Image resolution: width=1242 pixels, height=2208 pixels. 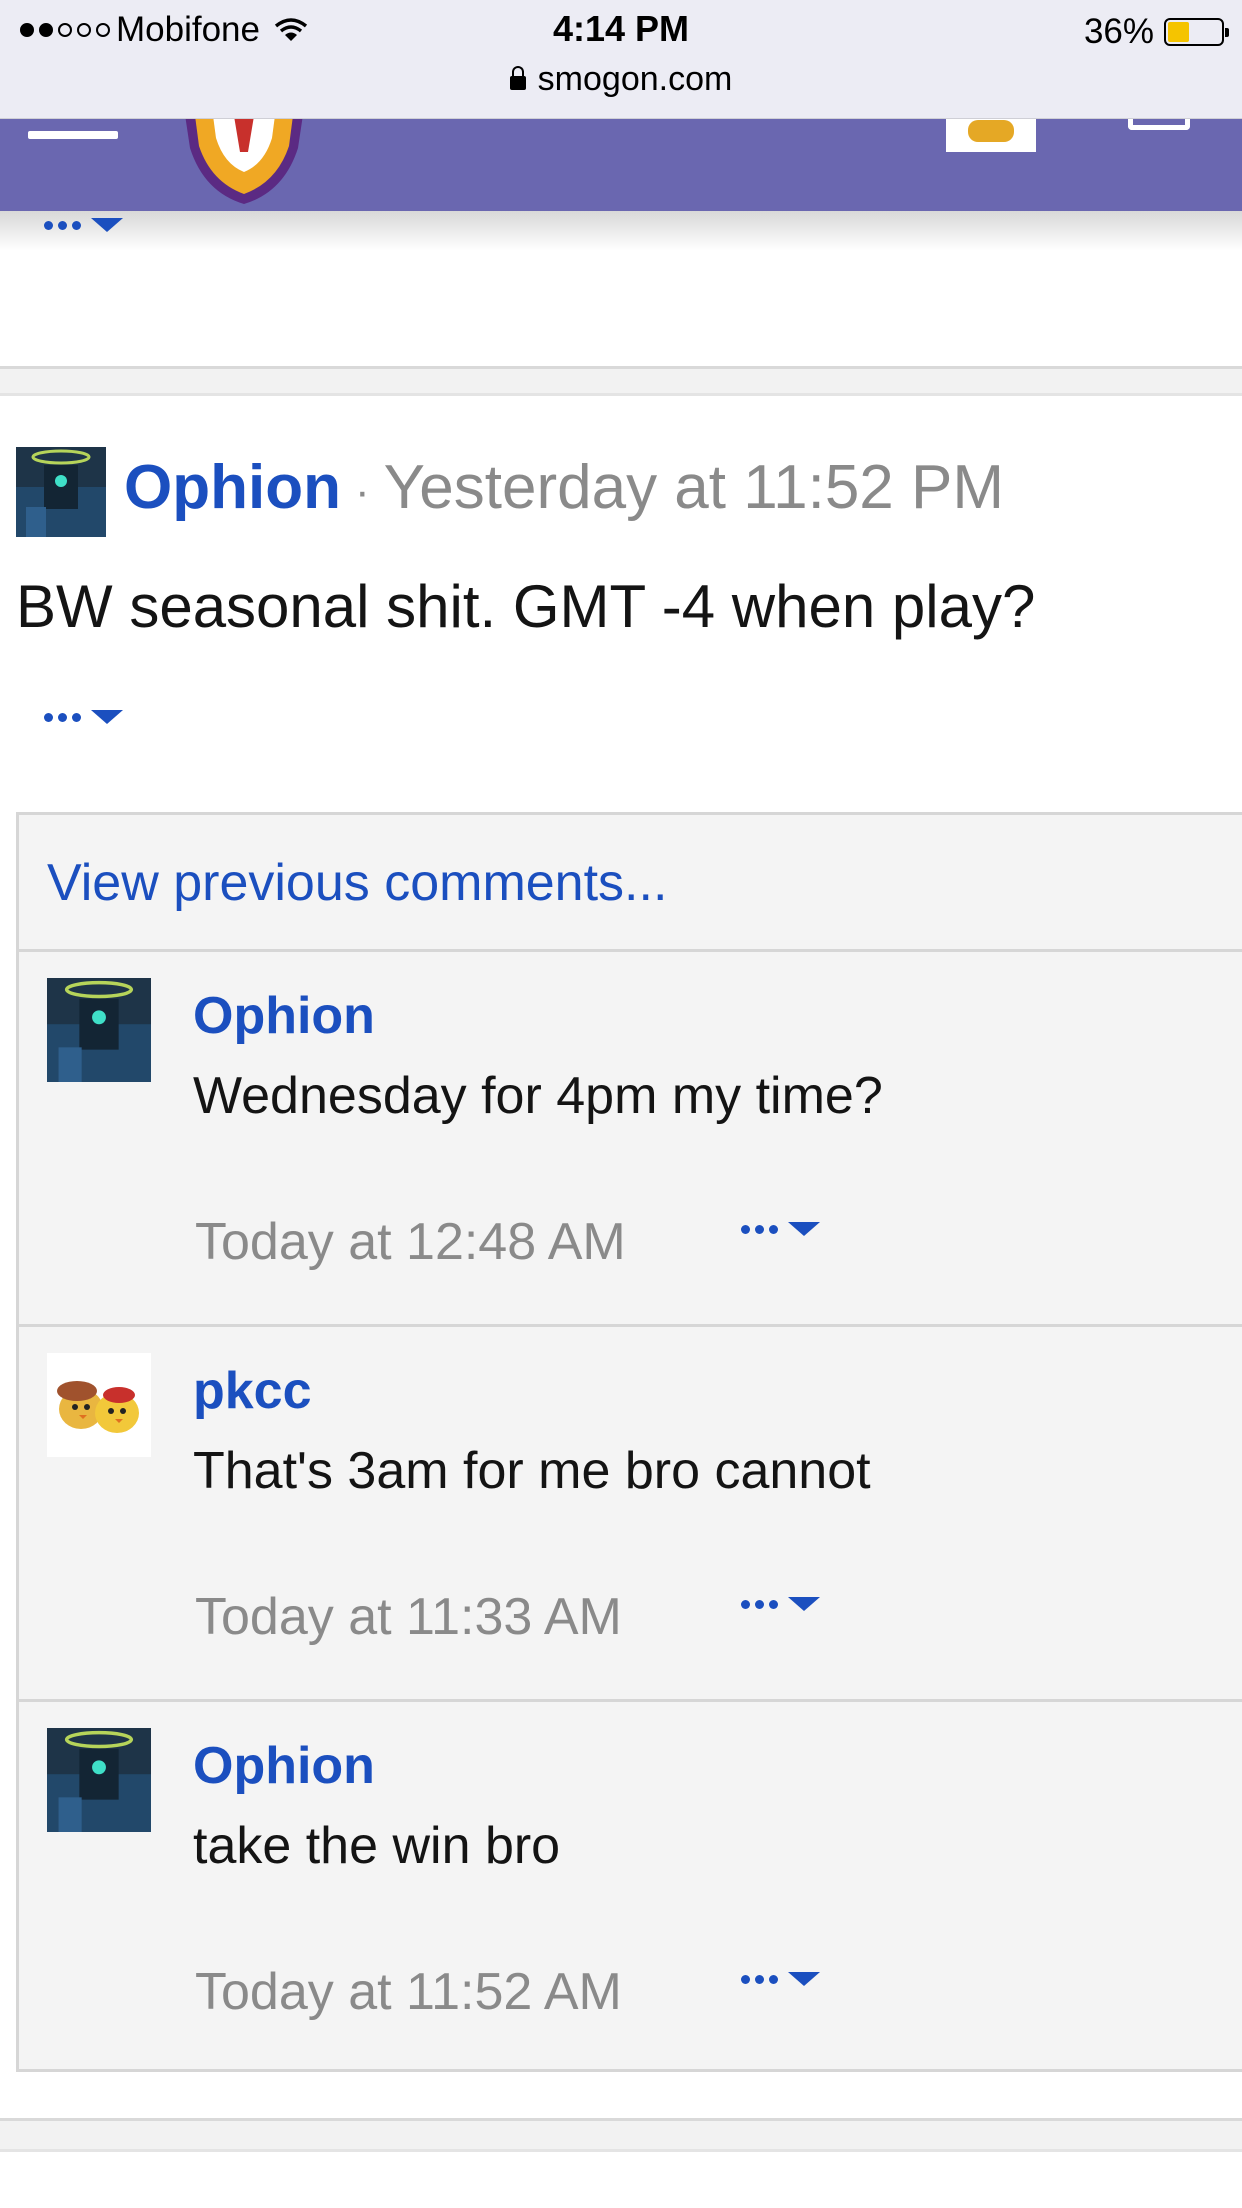 What do you see at coordinates (252, 1391) in the screenshot?
I see `comment-author-link: pkcc` at bounding box center [252, 1391].